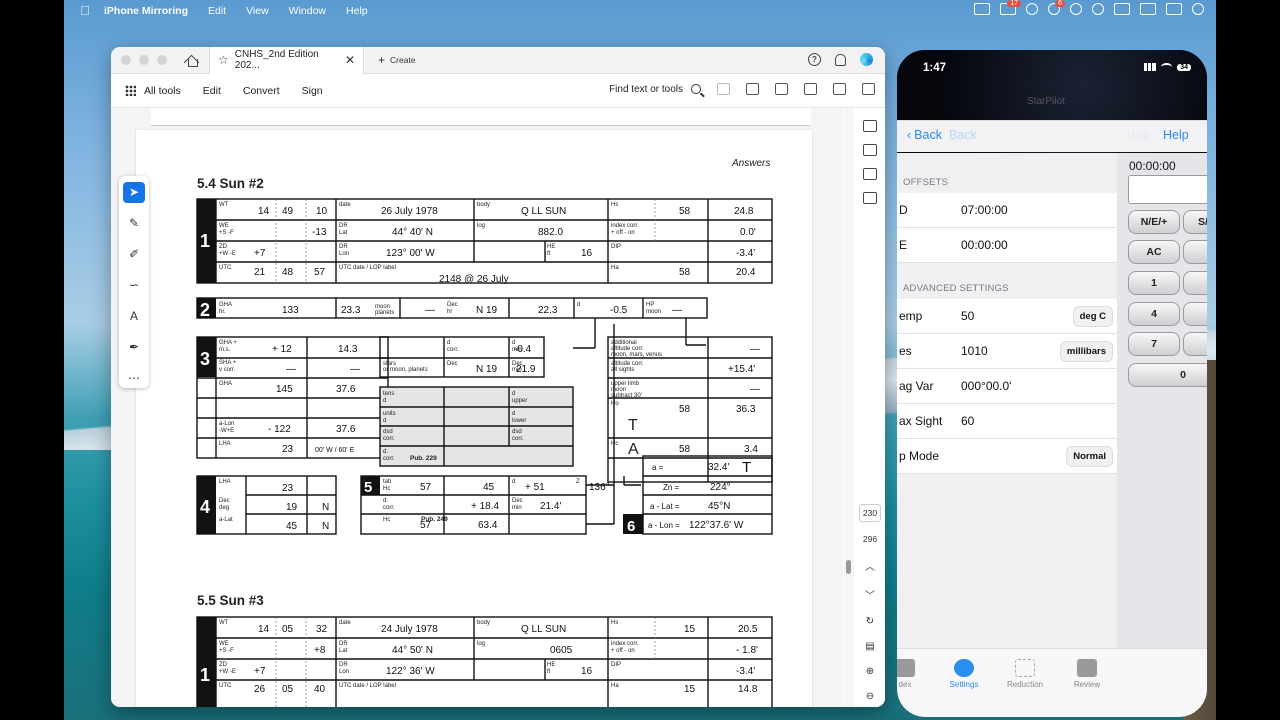  I want to click on text-select-icon: A, so click(134, 315).